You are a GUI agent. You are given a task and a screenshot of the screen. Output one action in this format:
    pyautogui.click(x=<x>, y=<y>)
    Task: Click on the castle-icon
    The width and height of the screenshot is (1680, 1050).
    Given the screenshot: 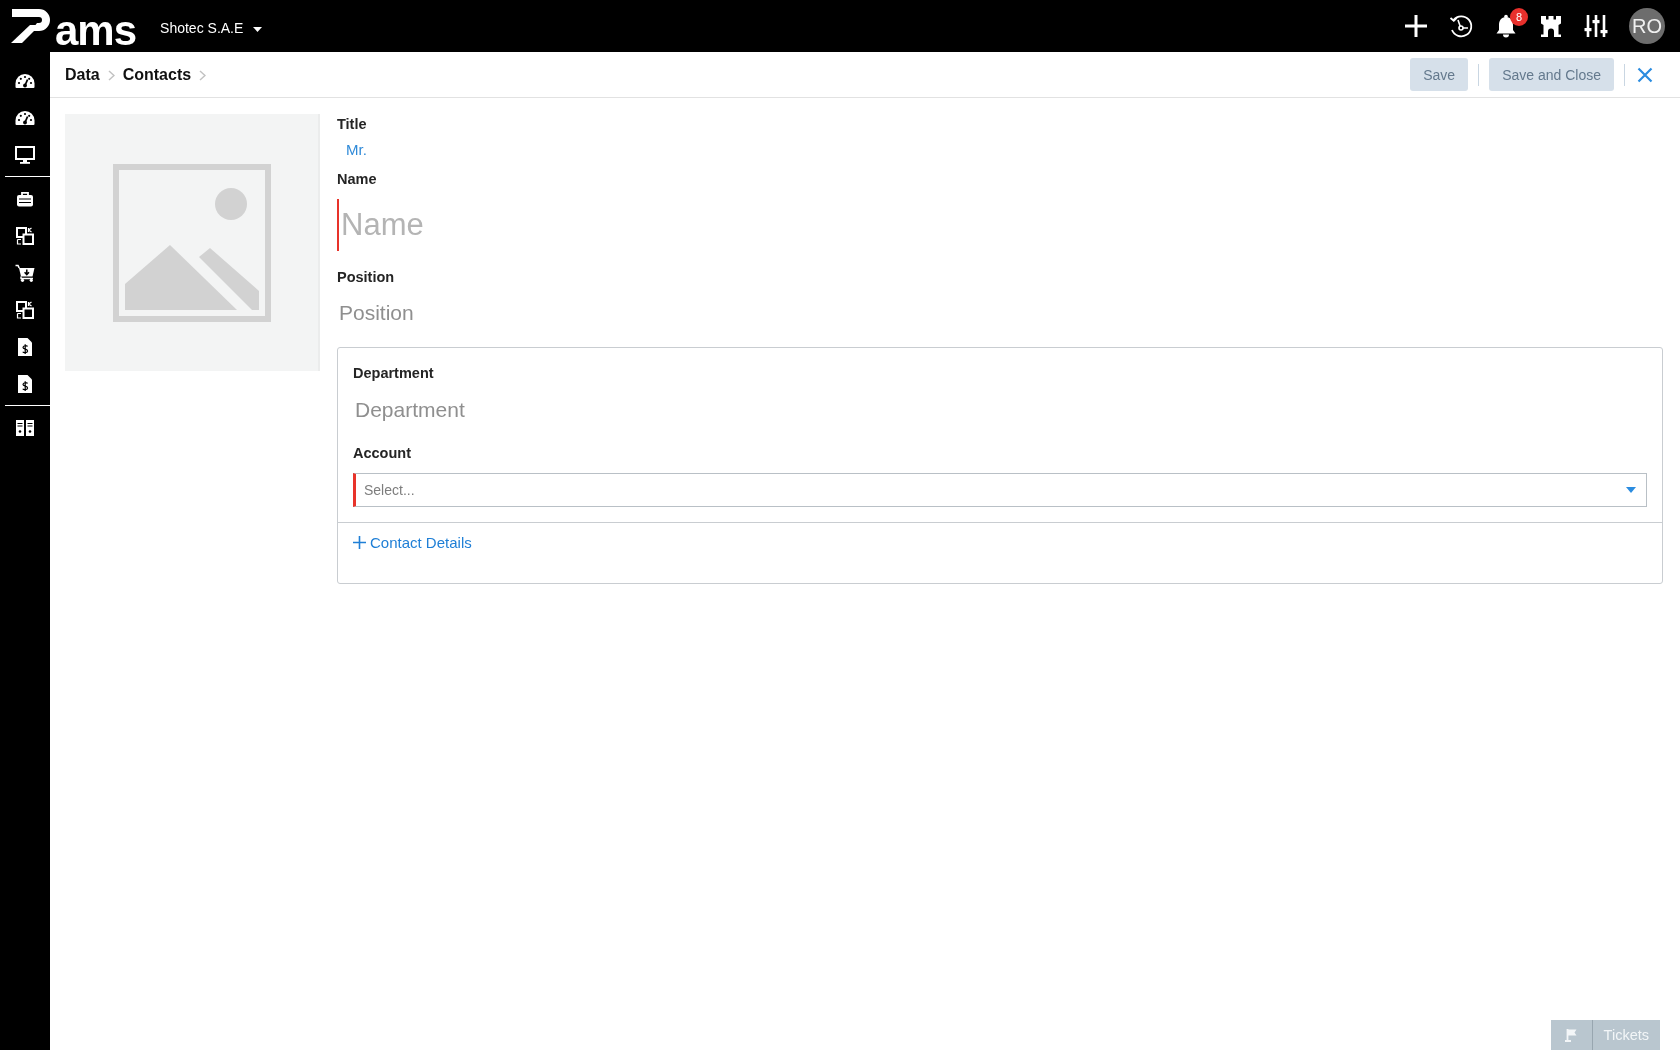 What is the action you would take?
    pyautogui.click(x=1551, y=26)
    